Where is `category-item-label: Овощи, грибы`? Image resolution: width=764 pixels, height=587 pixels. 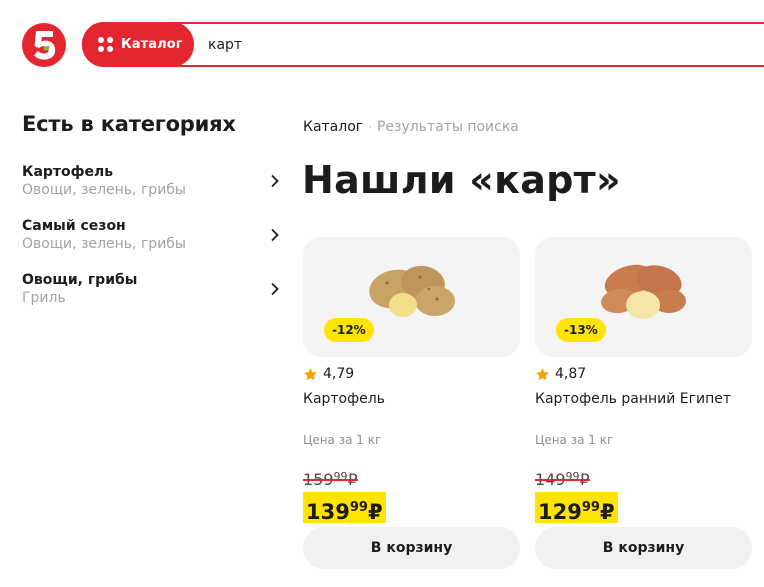 category-item-label: Овощи, грибы is located at coordinates (80, 280).